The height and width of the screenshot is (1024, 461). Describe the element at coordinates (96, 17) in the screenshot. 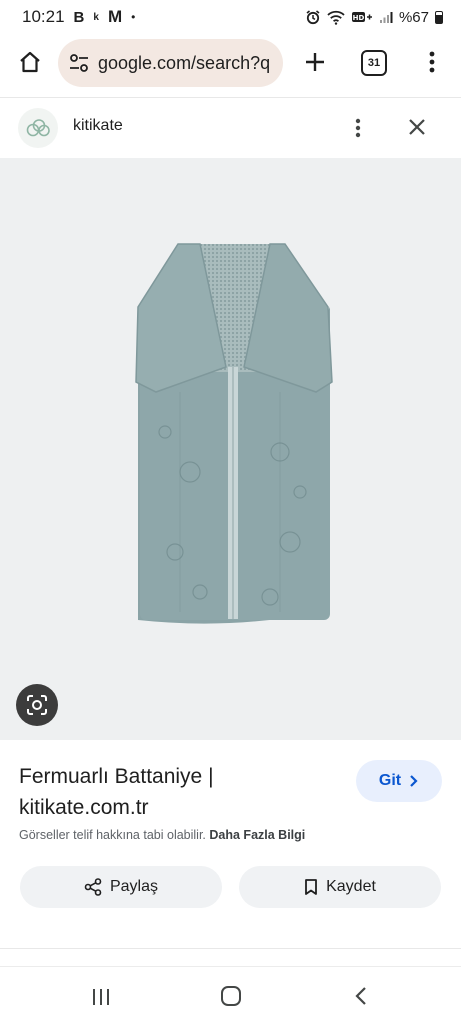

I see `notification-k-icon: k` at that location.